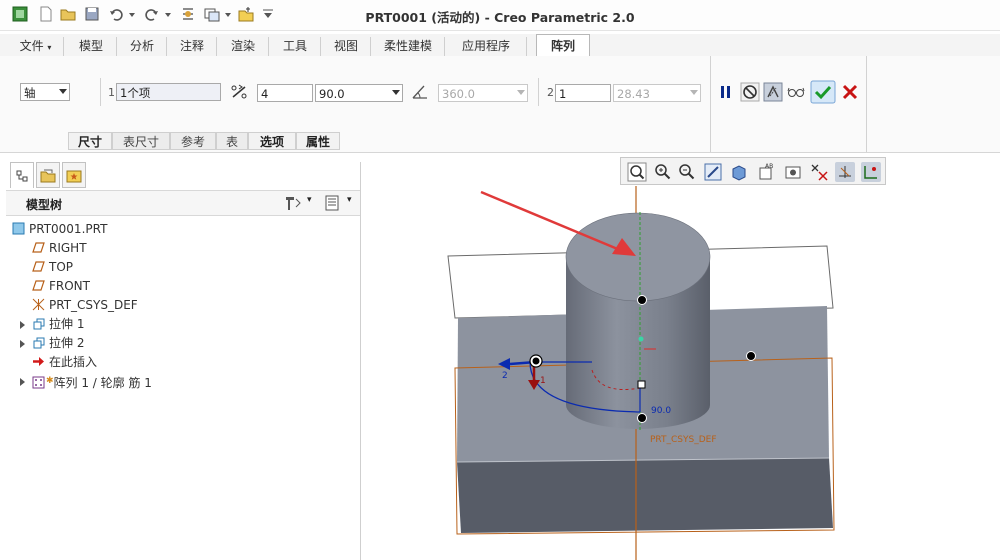  What do you see at coordinates (239, 91) in the screenshot?
I see `member-count-icon` at bounding box center [239, 91].